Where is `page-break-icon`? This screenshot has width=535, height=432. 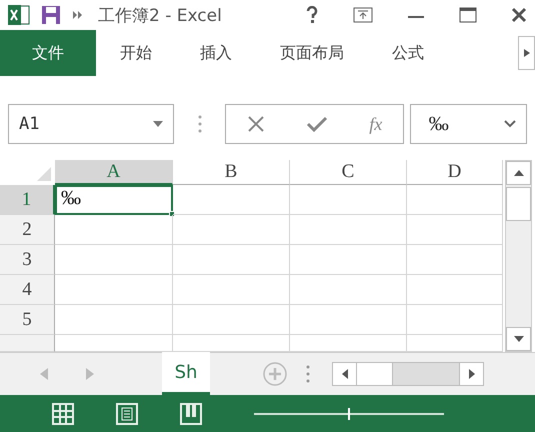
page-break-icon is located at coordinates (191, 413).